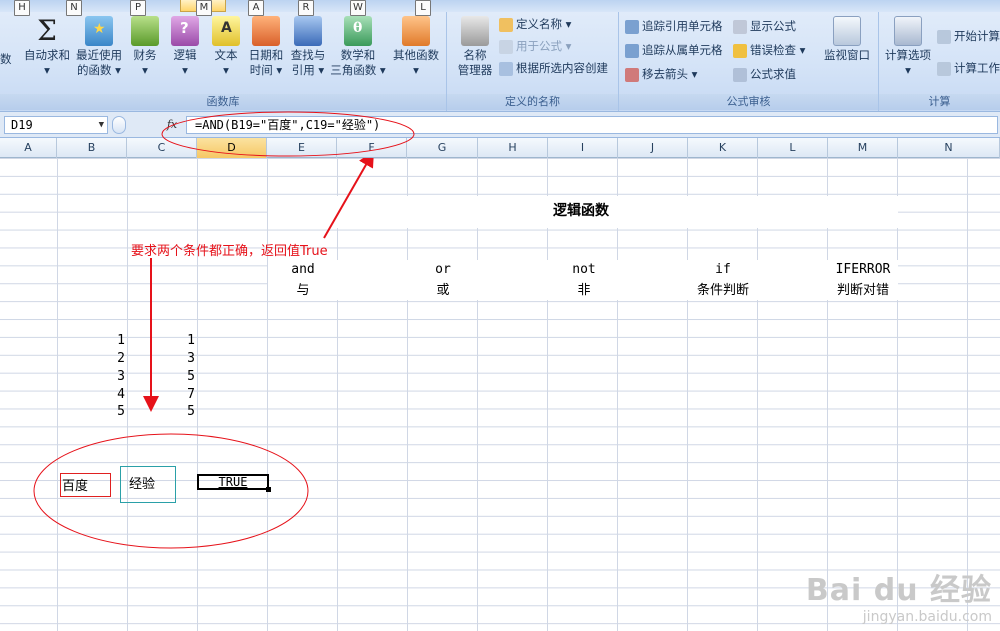 The image size is (1000, 631). I want to click on group-label-calculation: 计算, so click(939, 102).